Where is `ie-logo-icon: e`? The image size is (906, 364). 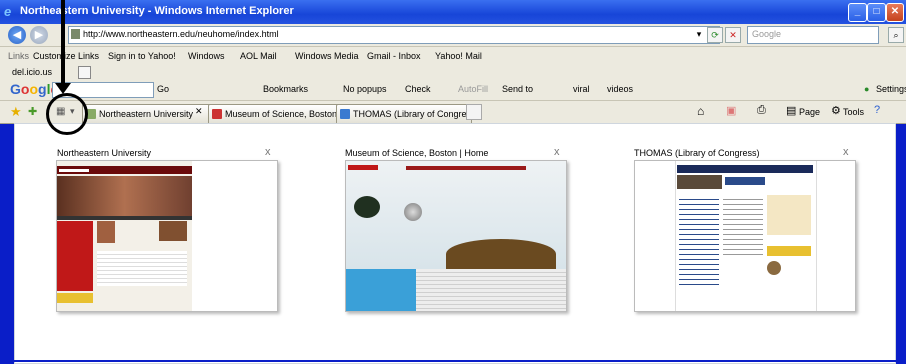 ie-logo-icon: e is located at coordinates (8, 11).